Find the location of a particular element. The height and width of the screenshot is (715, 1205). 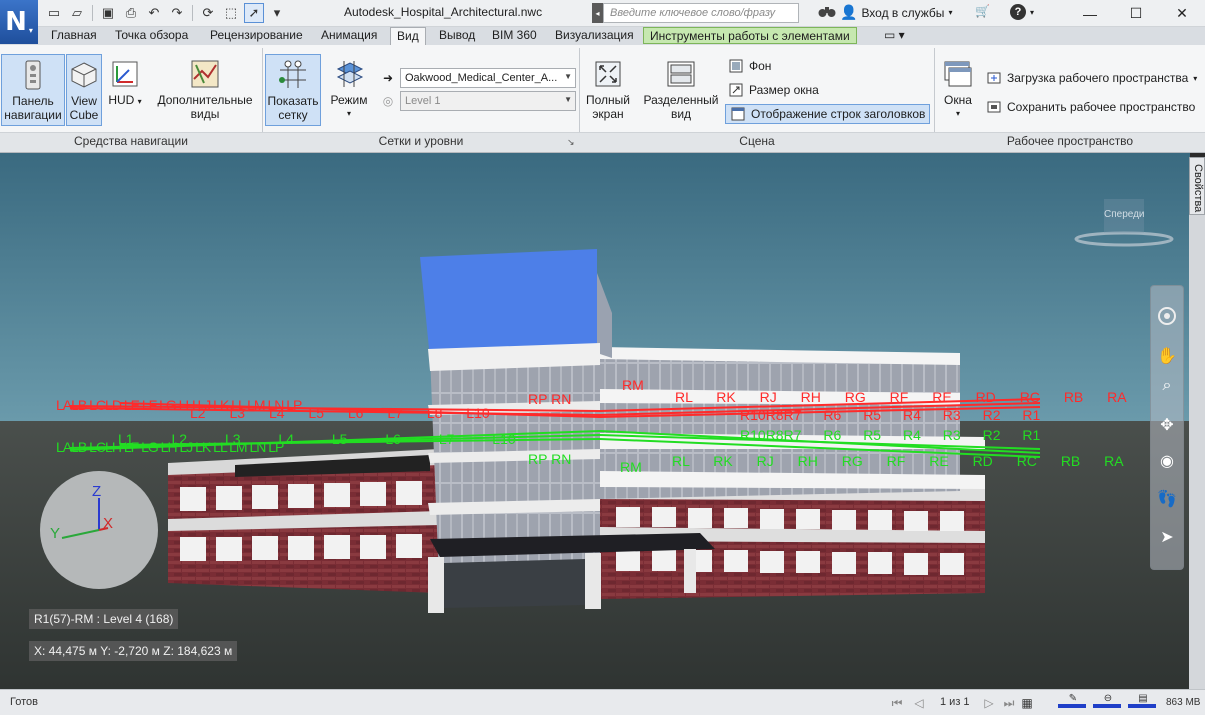

look-icon: ◉ is located at coordinates (1167, 461).